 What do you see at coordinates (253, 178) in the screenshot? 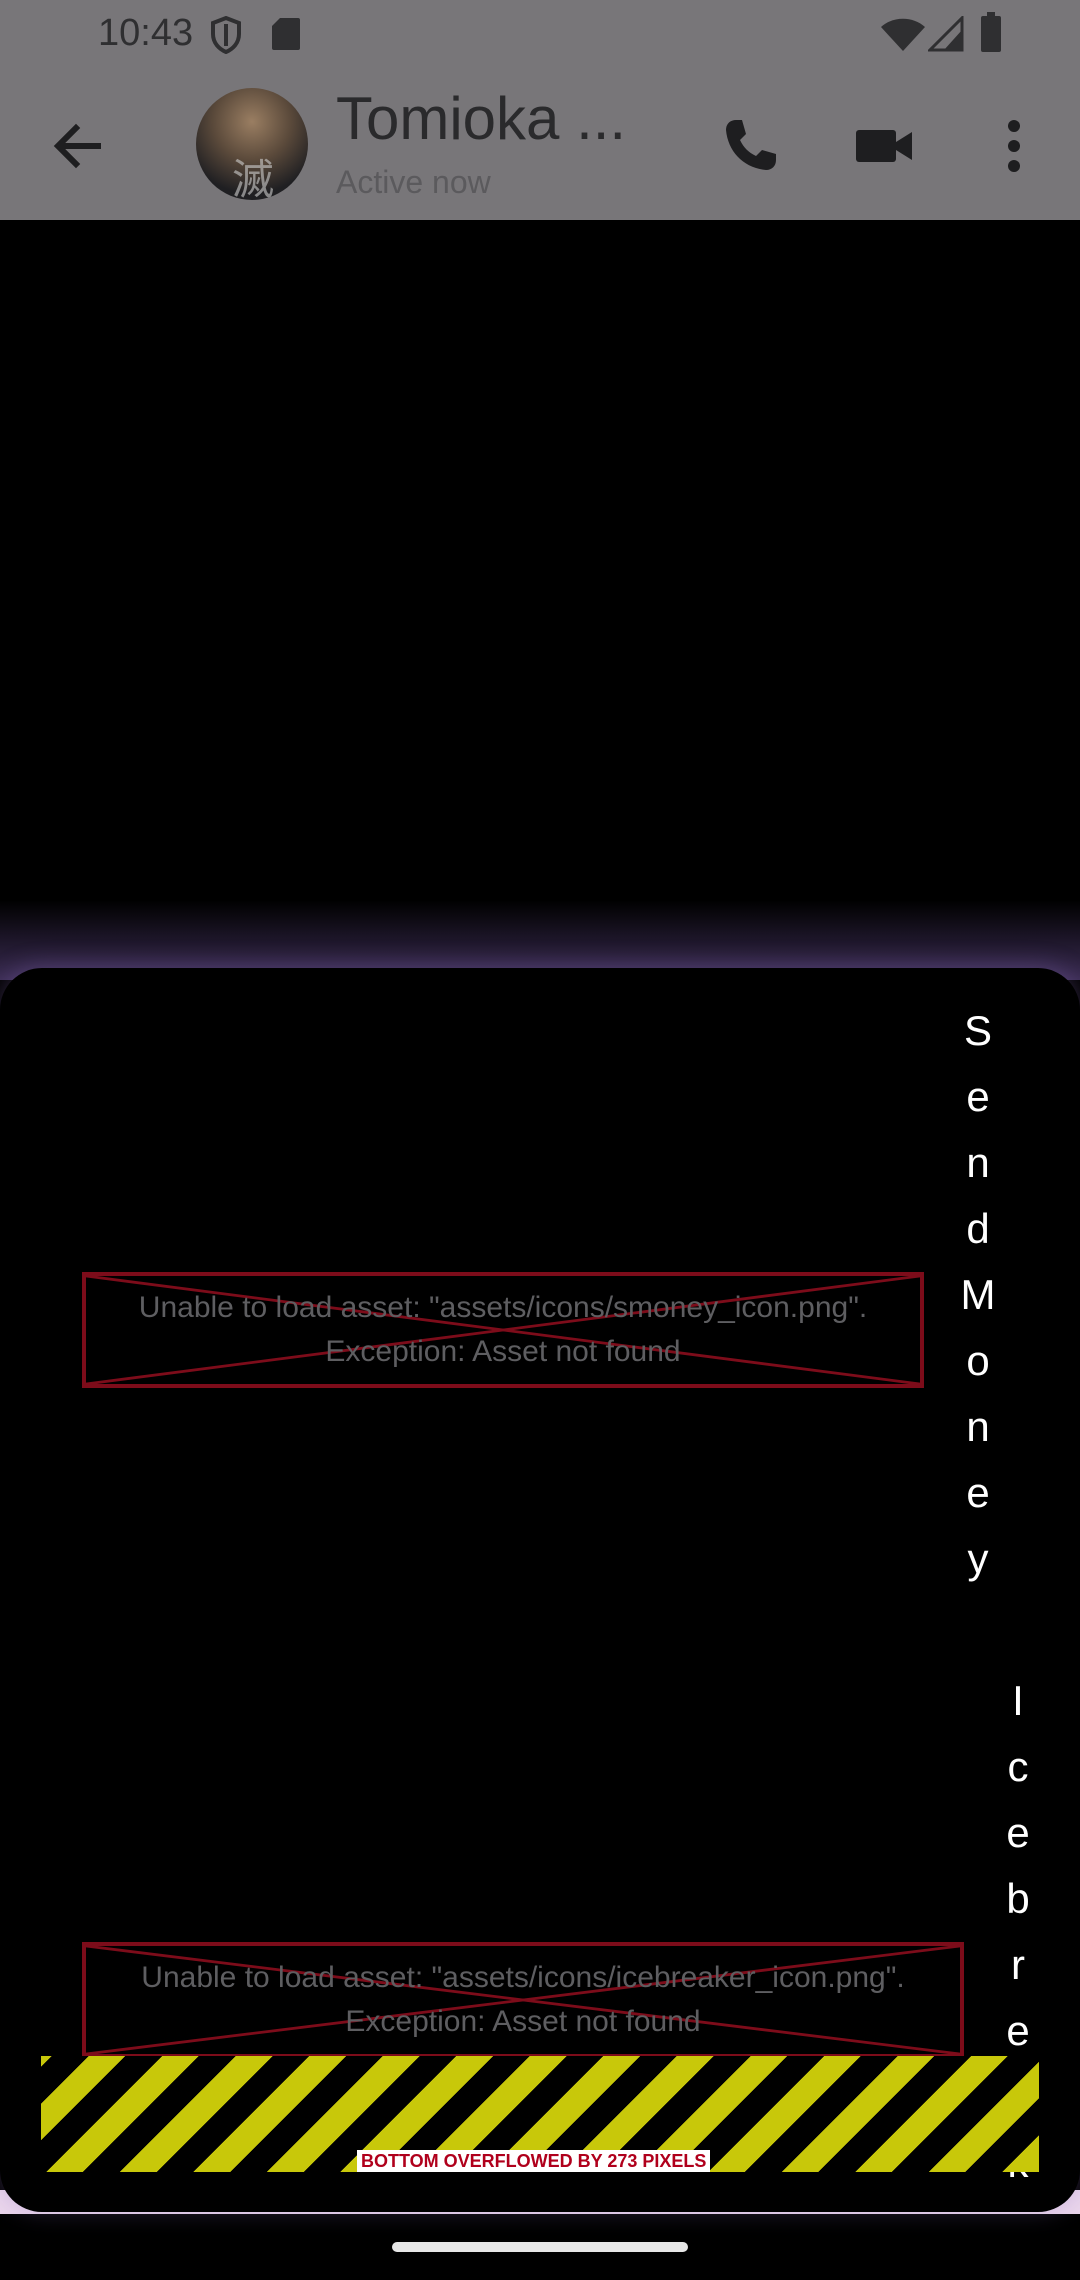
I see `avatar-emblem-icon: 滅` at bounding box center [253, 178].